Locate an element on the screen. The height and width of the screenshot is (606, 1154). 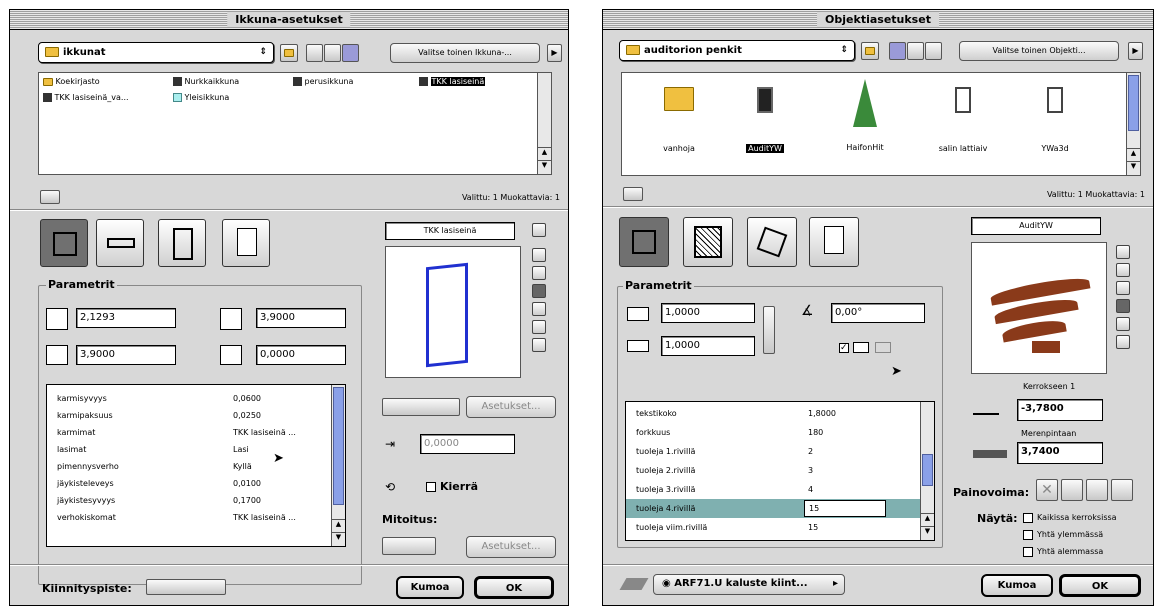
height2-field: 3,9000 is located at coordinates (126, 355).